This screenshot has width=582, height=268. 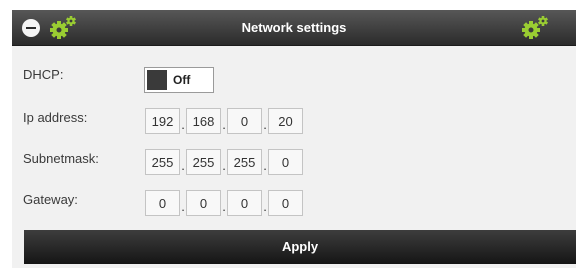 What do you see at coordinates (43, 74) in the screenshot?
I see `dhcp-label: DHCP:` at bounding box center [43, 74].